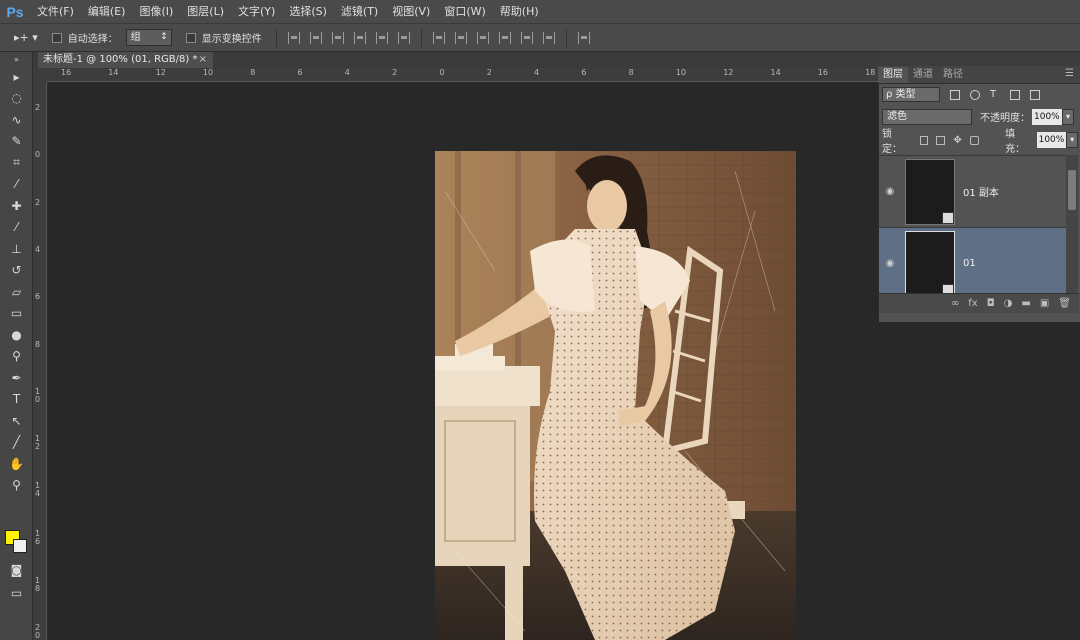  I want to click on align-top-icon, so click(293, 37).